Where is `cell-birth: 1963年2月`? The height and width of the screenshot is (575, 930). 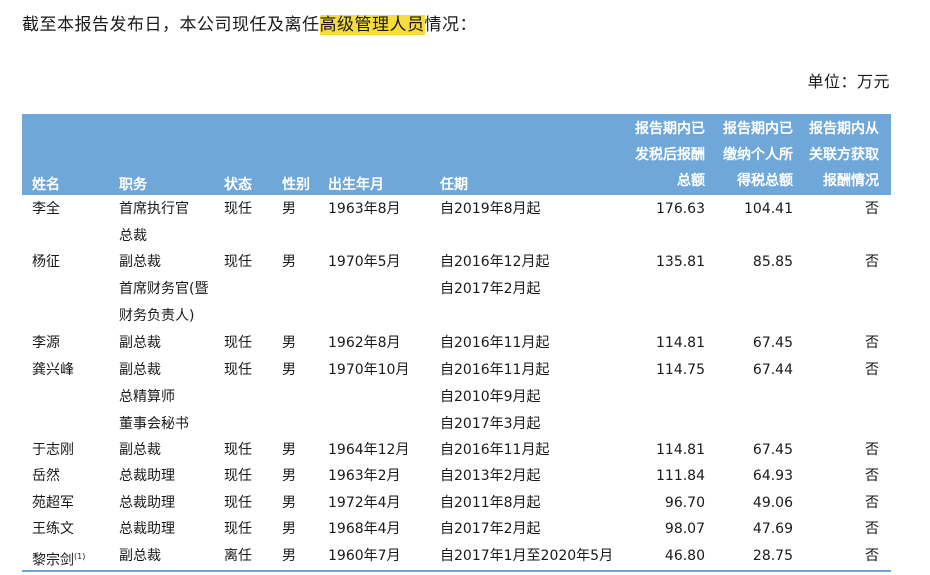 cell-birth: 1963年2月 is located at coordinates (364, 476).